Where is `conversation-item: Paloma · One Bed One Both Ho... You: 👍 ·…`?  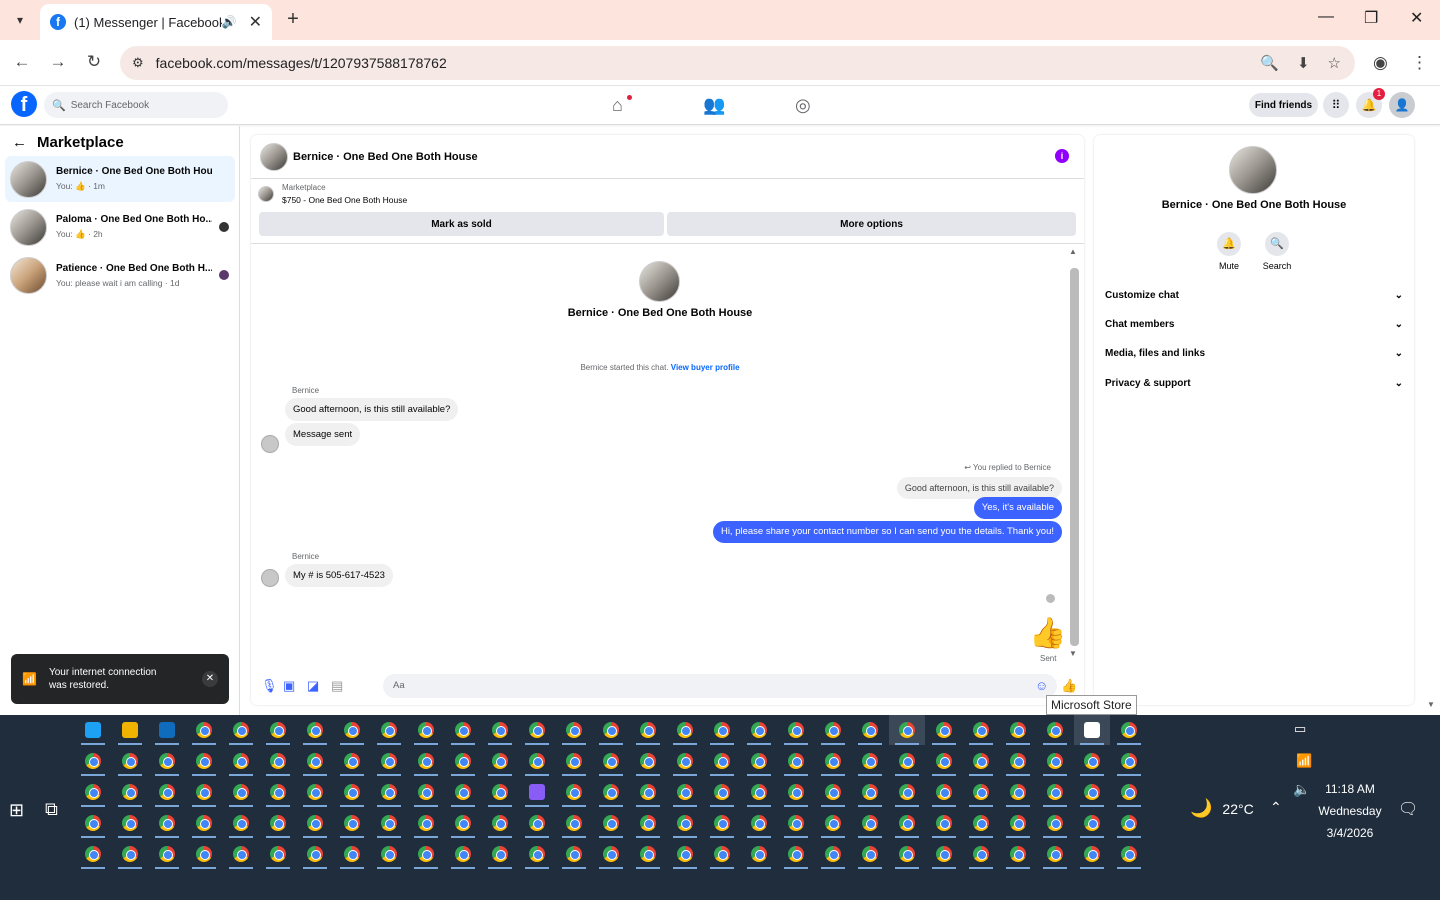
conversation-item: Paloma · One Bed One Both Ho... You: 👍 ·… is located at coordinates (120, 227).